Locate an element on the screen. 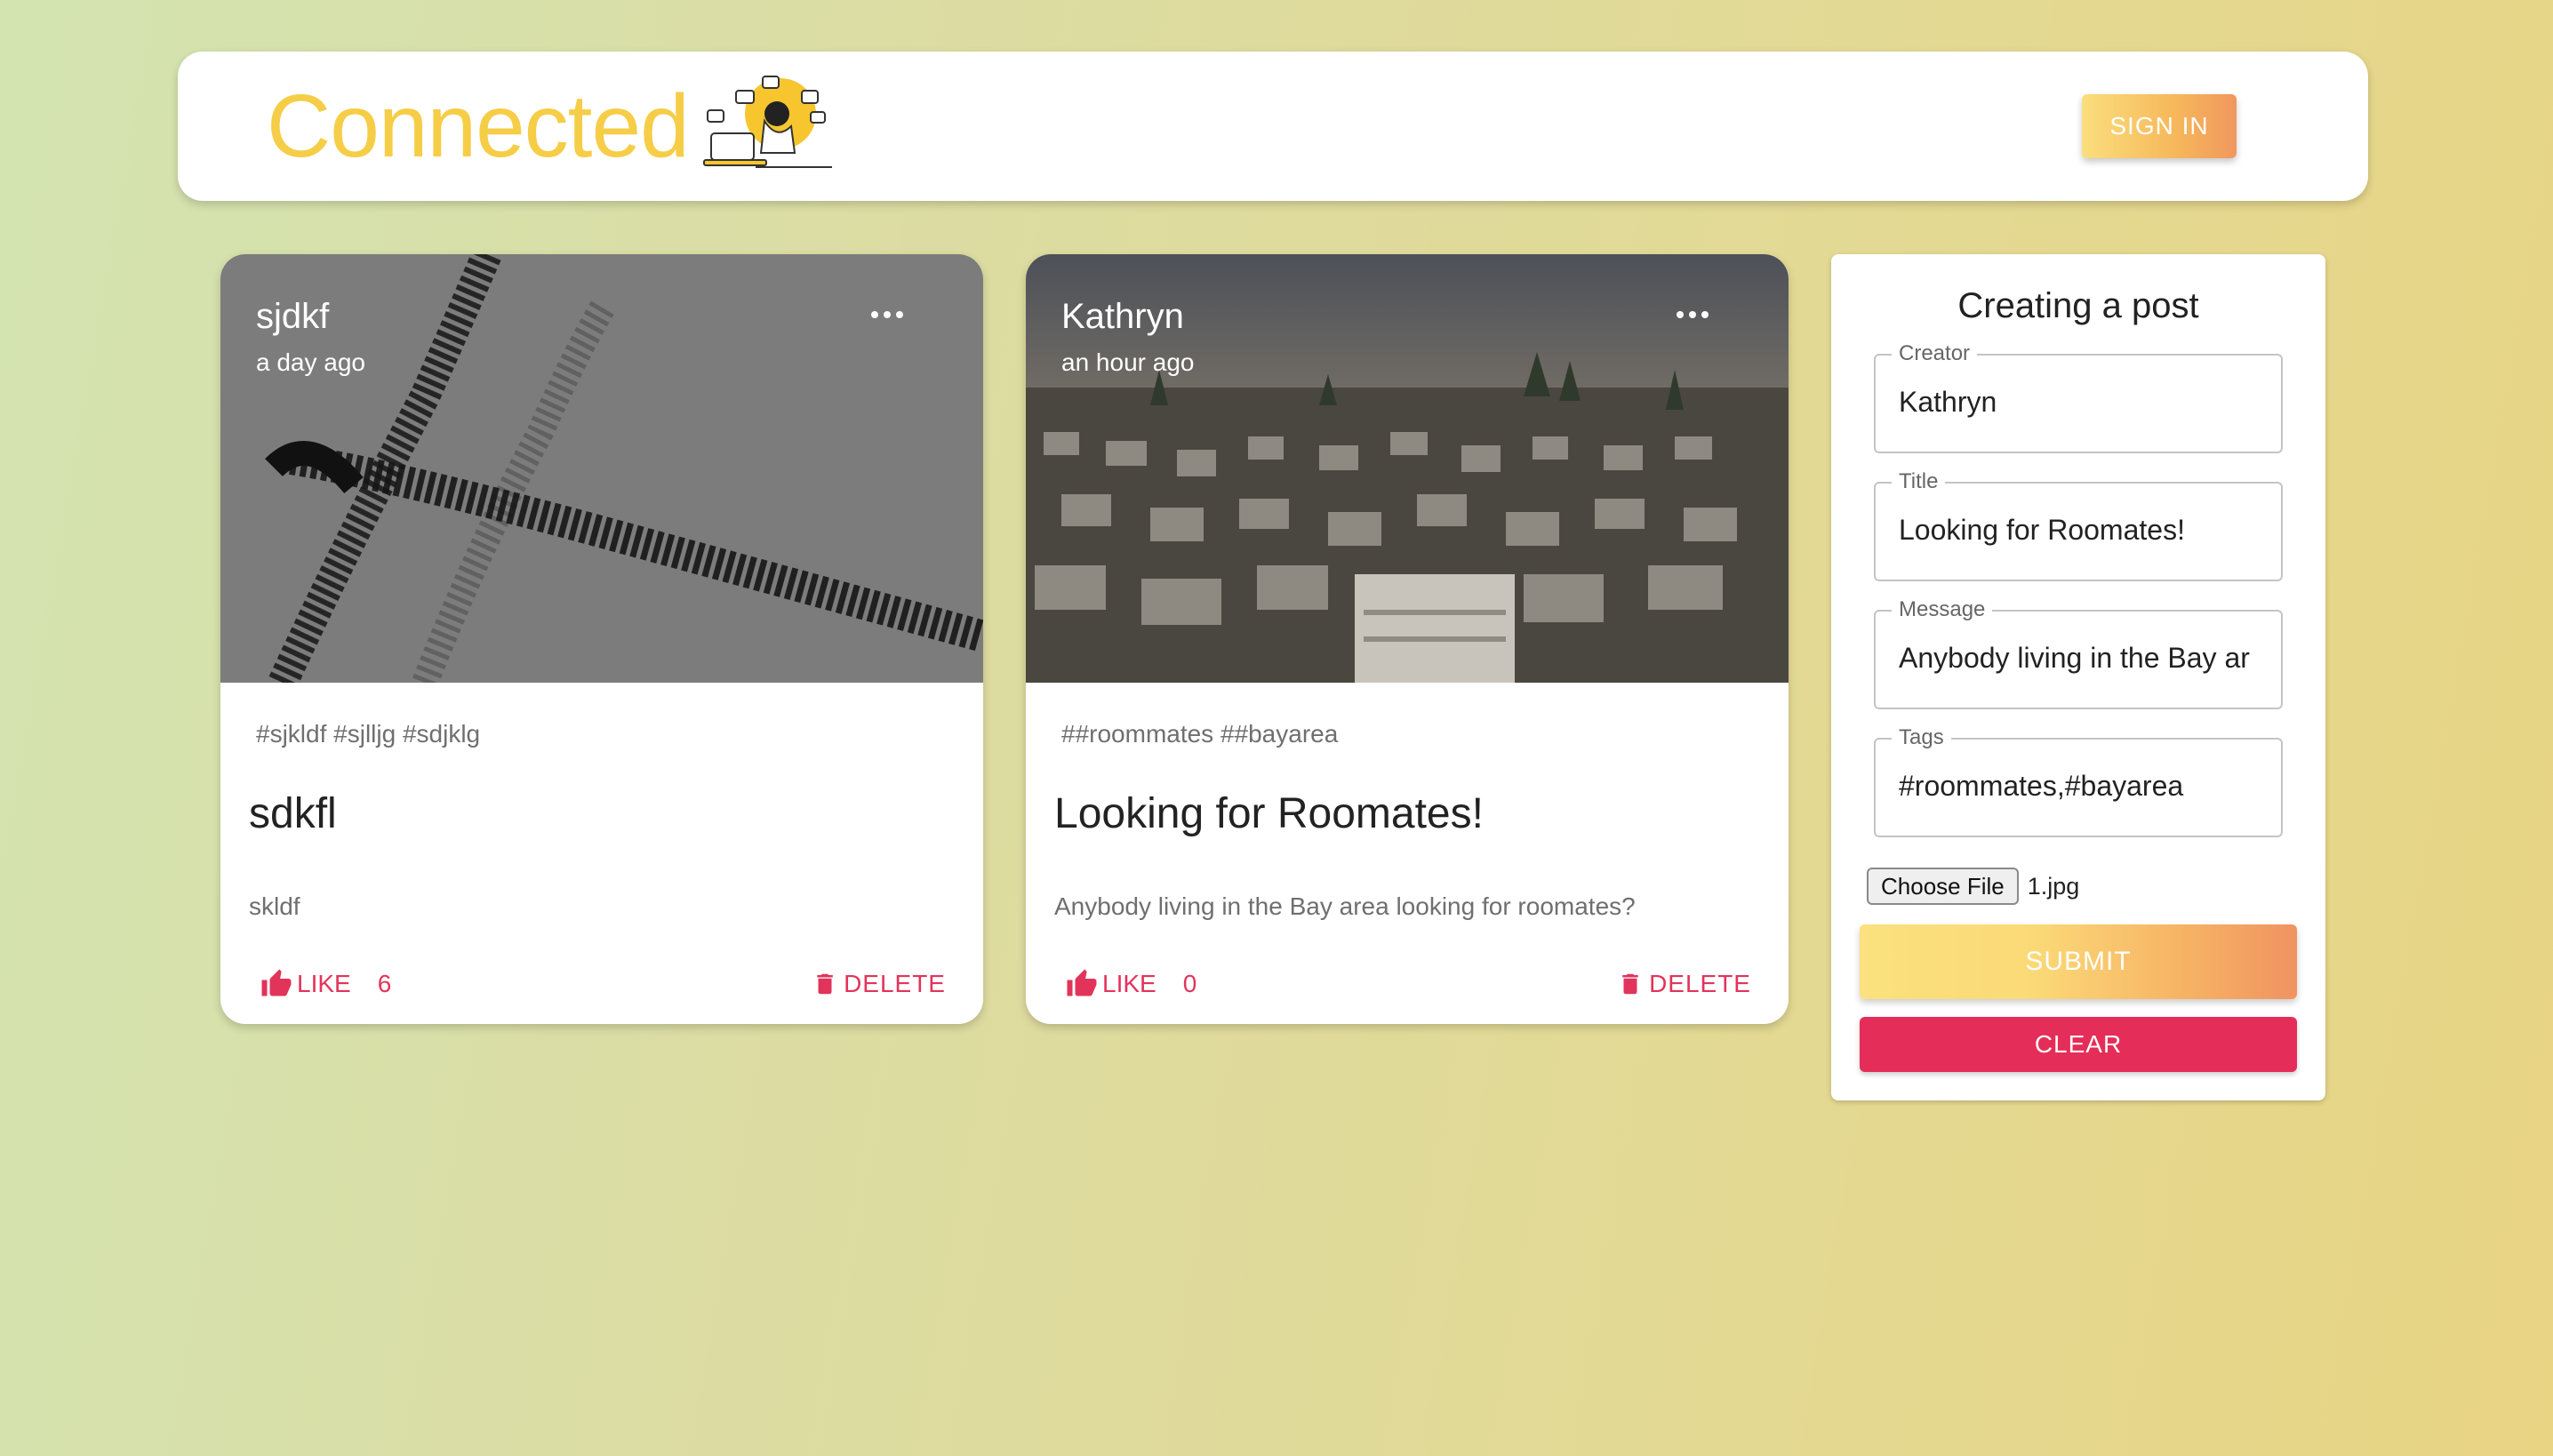 The width and height of the screenshot is (2553, 1456). post-tags: #sjkldf #sjlljg #sdjklg is located at coordinates (368, 734).